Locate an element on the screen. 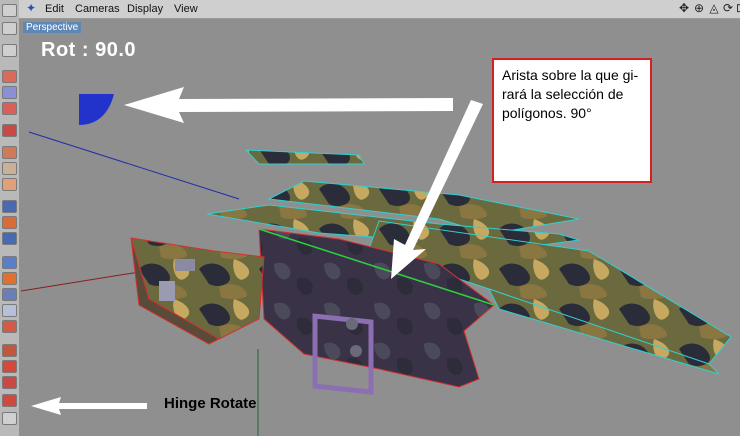 Image resolution: width=740 pixels, height=436 pixels. menu-edit: Edit is located at coordinates (54, 9).